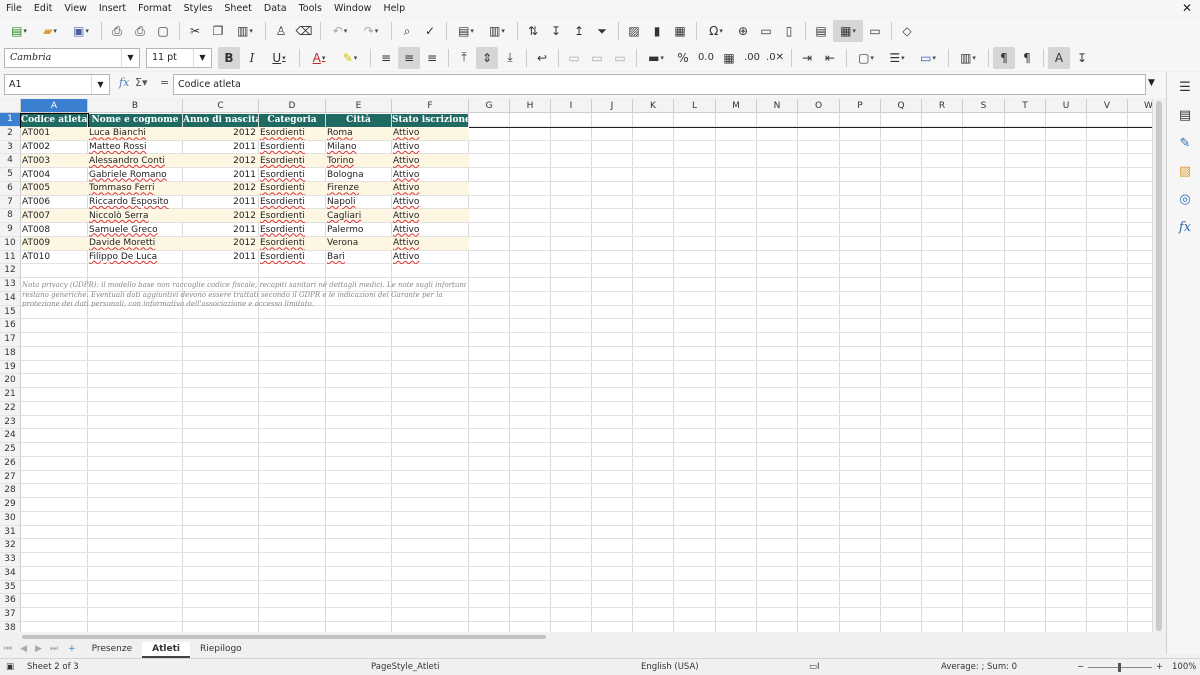 The height and width of the screenshot is (675, 1200). What do you see at coordinates (729, 58) in the screenshot?
I see `date-format-icon: ▦` at bounding box center [729, 58].